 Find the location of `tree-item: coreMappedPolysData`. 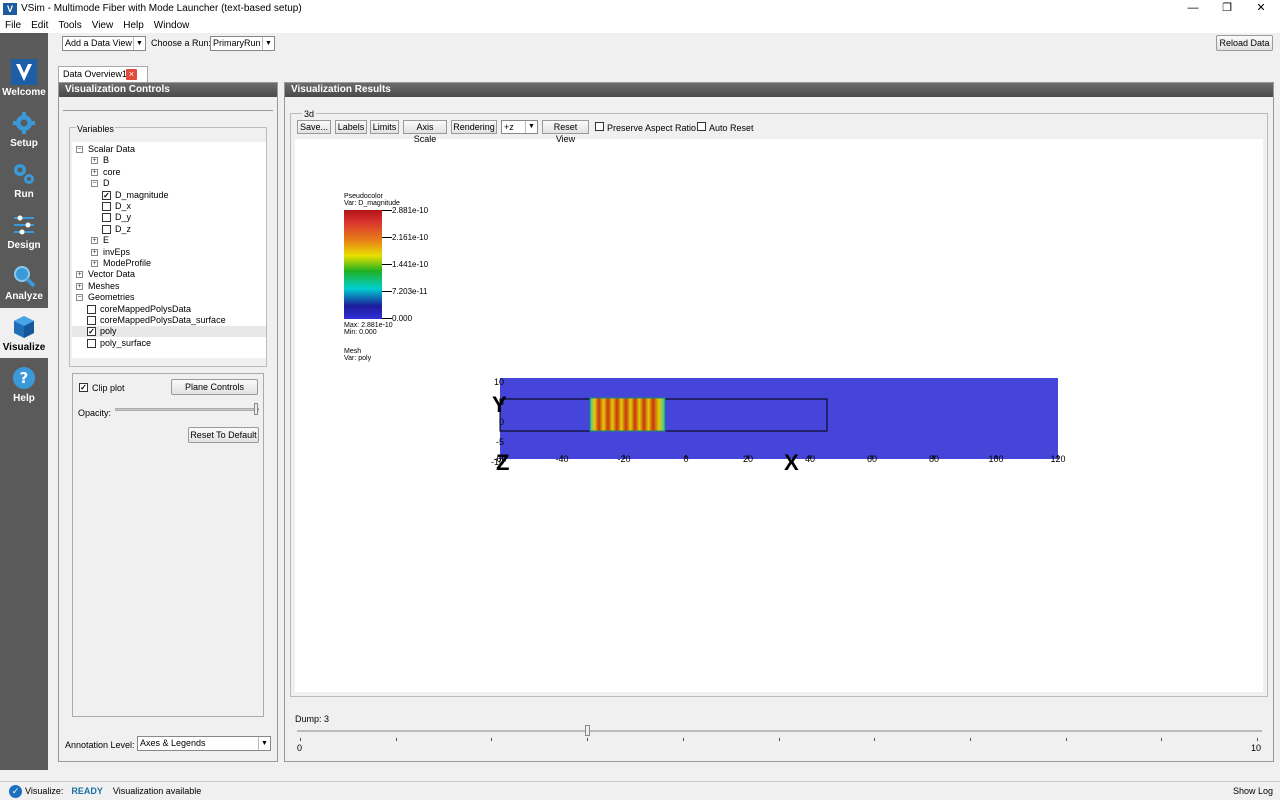

tree-item: coreMappedPolysData is located at coordinates (169, 309).